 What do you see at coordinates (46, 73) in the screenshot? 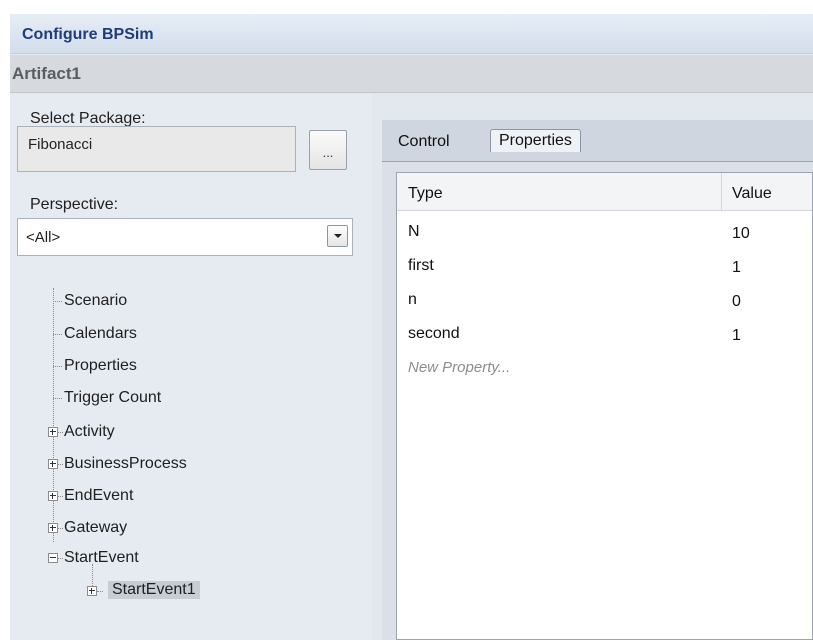
I see `artifact-name: Artifact1` at bounding box center [46, 73].